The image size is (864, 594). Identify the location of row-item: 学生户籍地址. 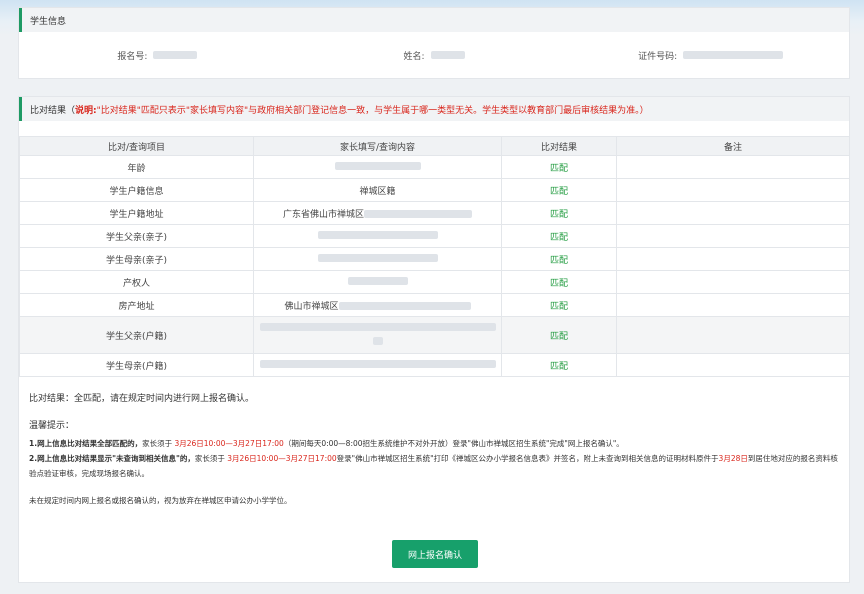
(136, 213).